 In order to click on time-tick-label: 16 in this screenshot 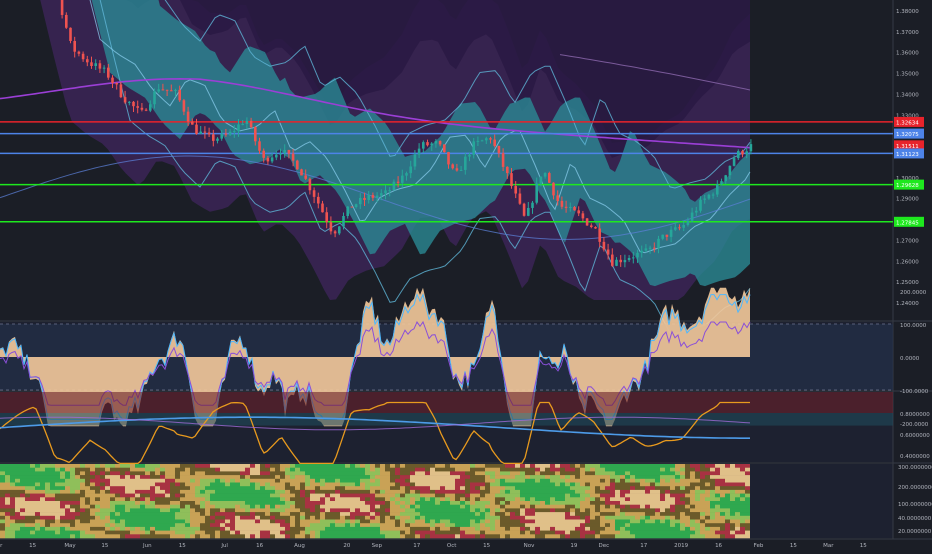, I will do `click(718, 546)`.